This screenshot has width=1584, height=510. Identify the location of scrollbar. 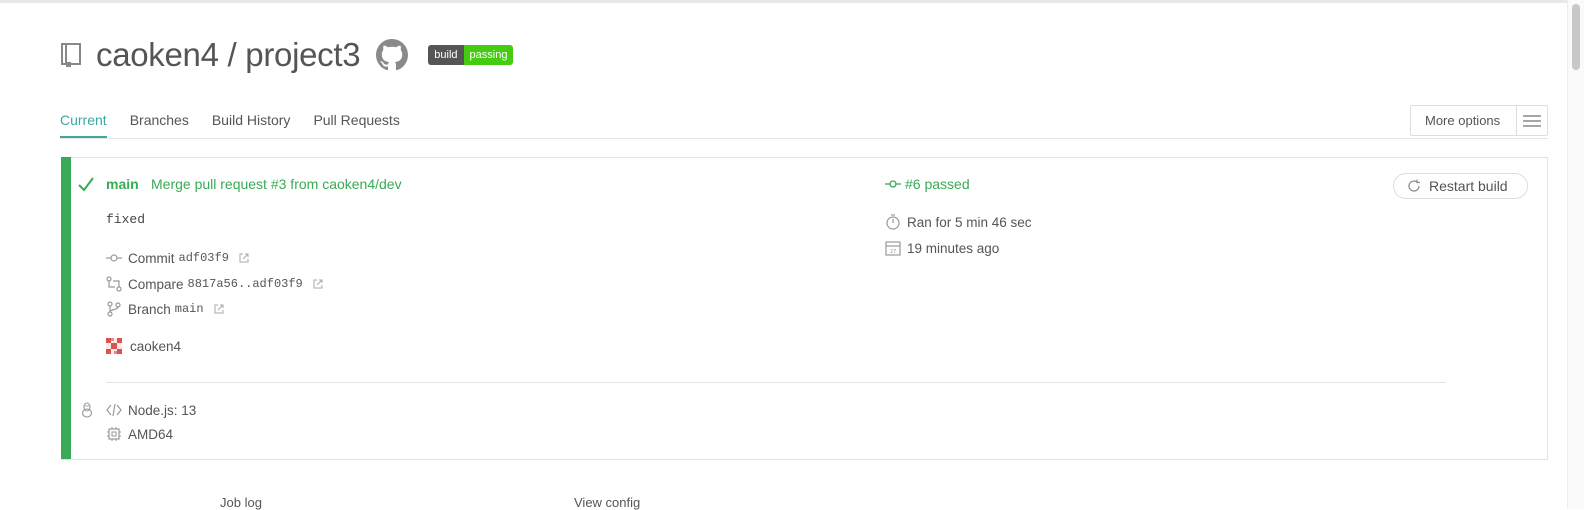
(1575, 254).